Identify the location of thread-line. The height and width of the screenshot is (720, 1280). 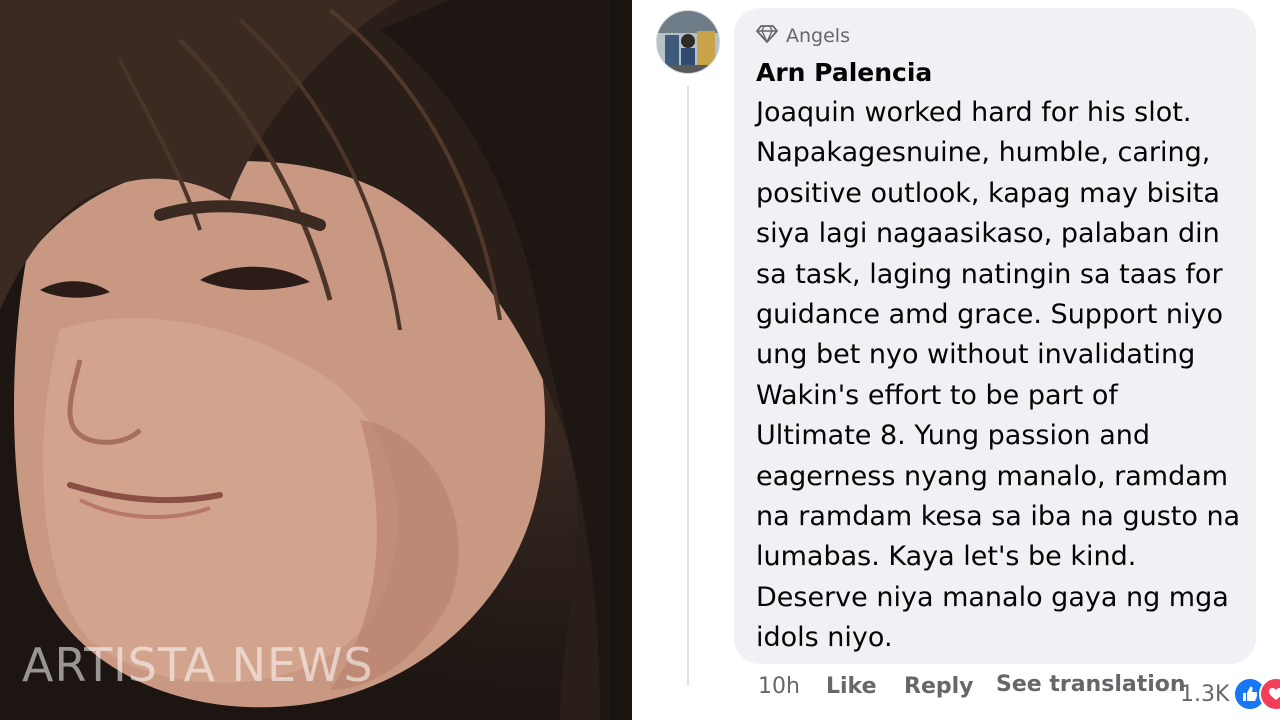
(688, 386).